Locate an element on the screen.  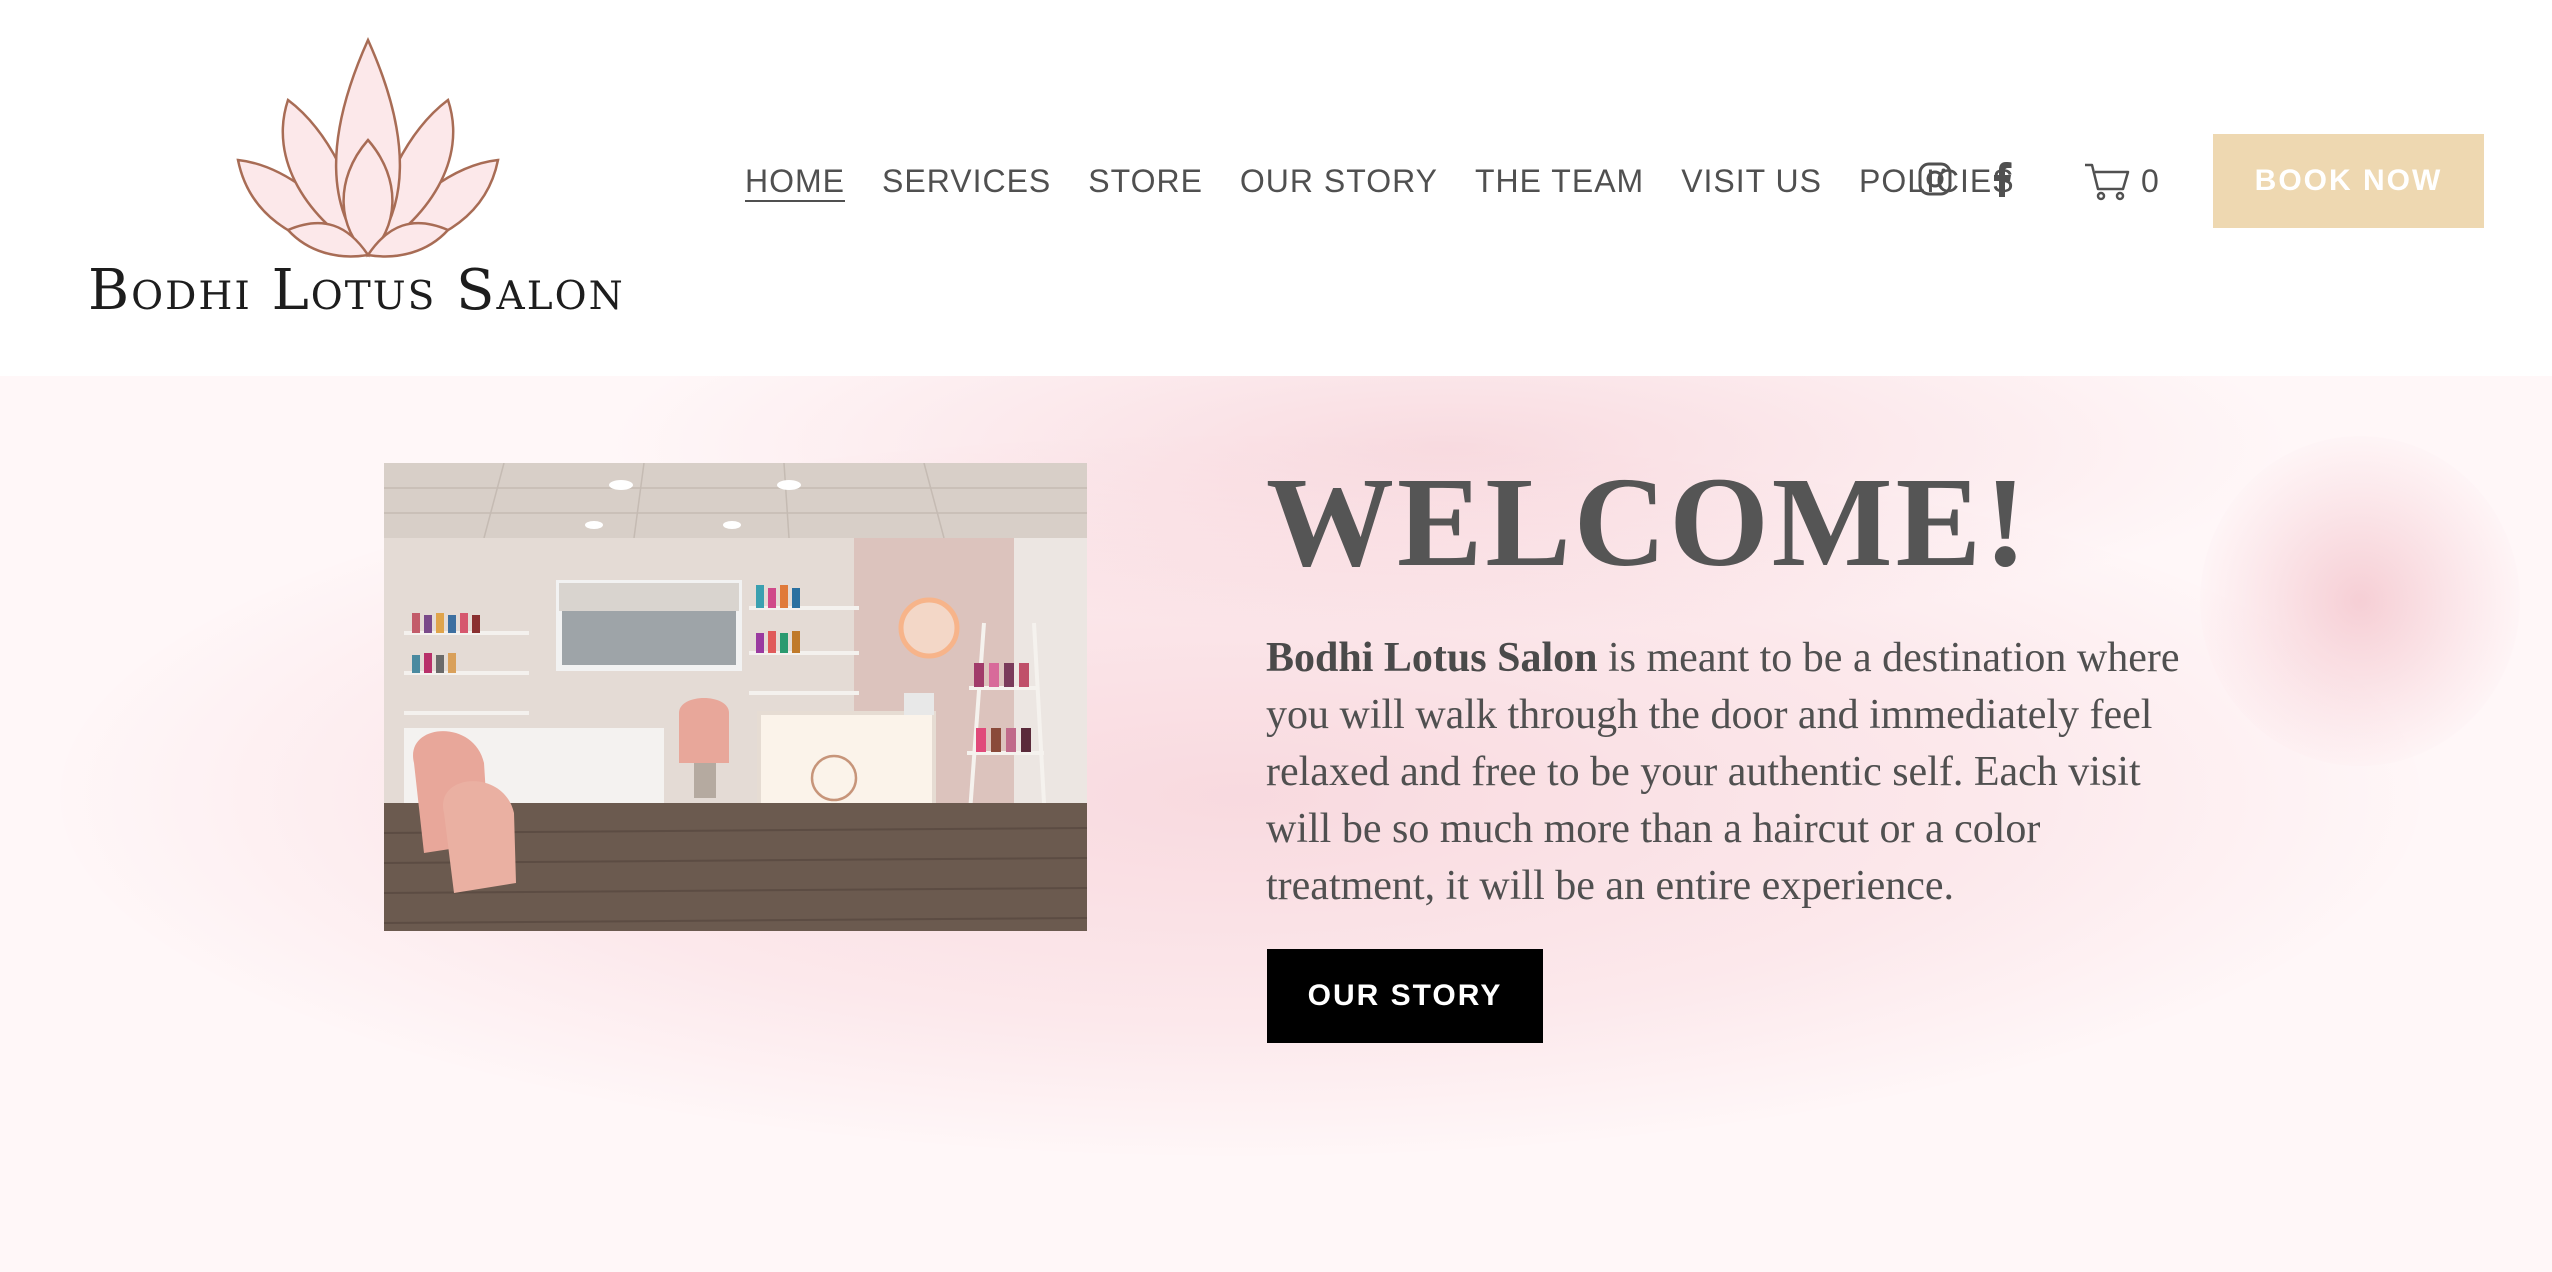
nav-item-store: STORE is located at coordinates (1145, 181).